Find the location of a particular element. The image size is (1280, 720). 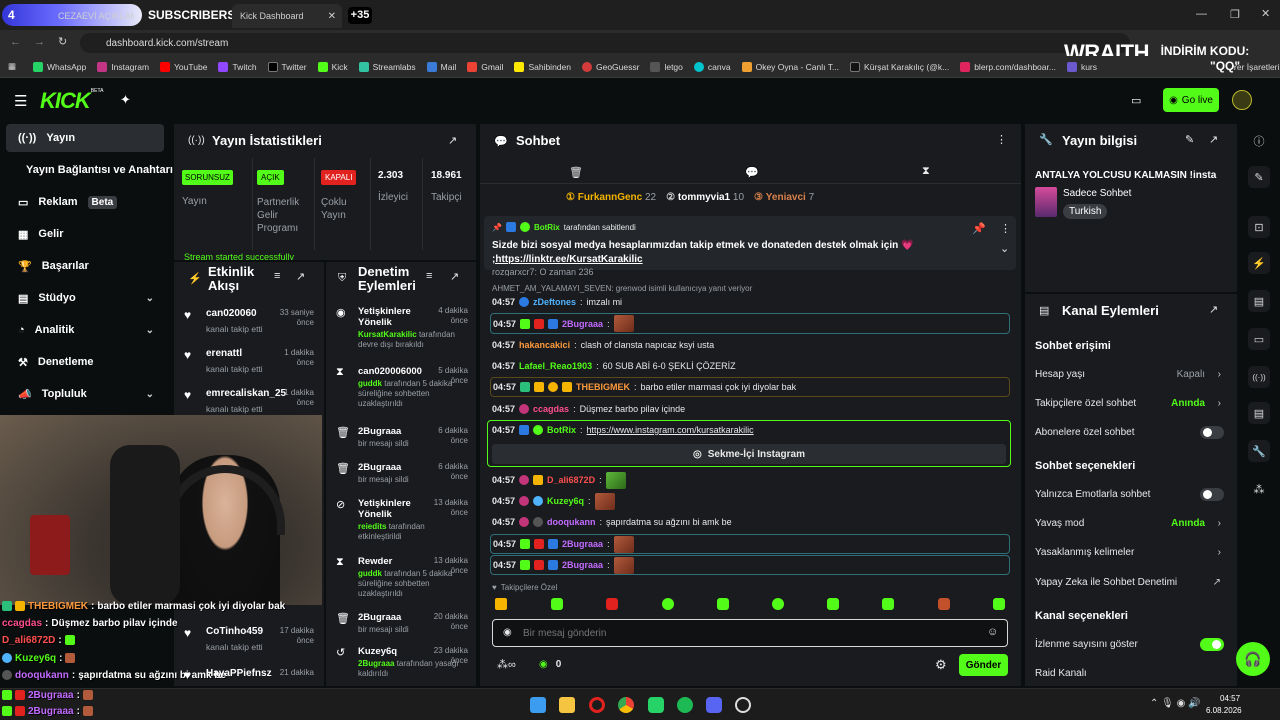

sidebar-item-yayin: ((·)) Yayın is located at coordinates (85, 138).